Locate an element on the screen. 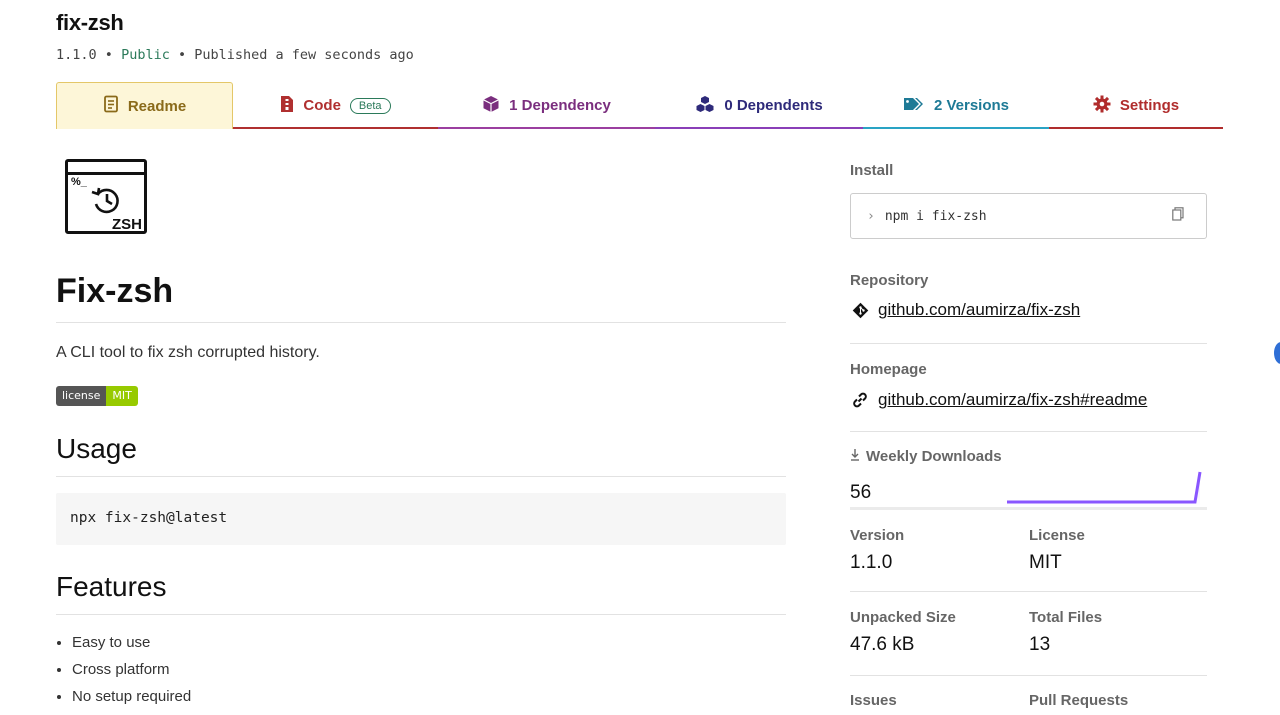 The image size is (1280, 715). stat-license: License MIT is located at coordinates (1057, 550).